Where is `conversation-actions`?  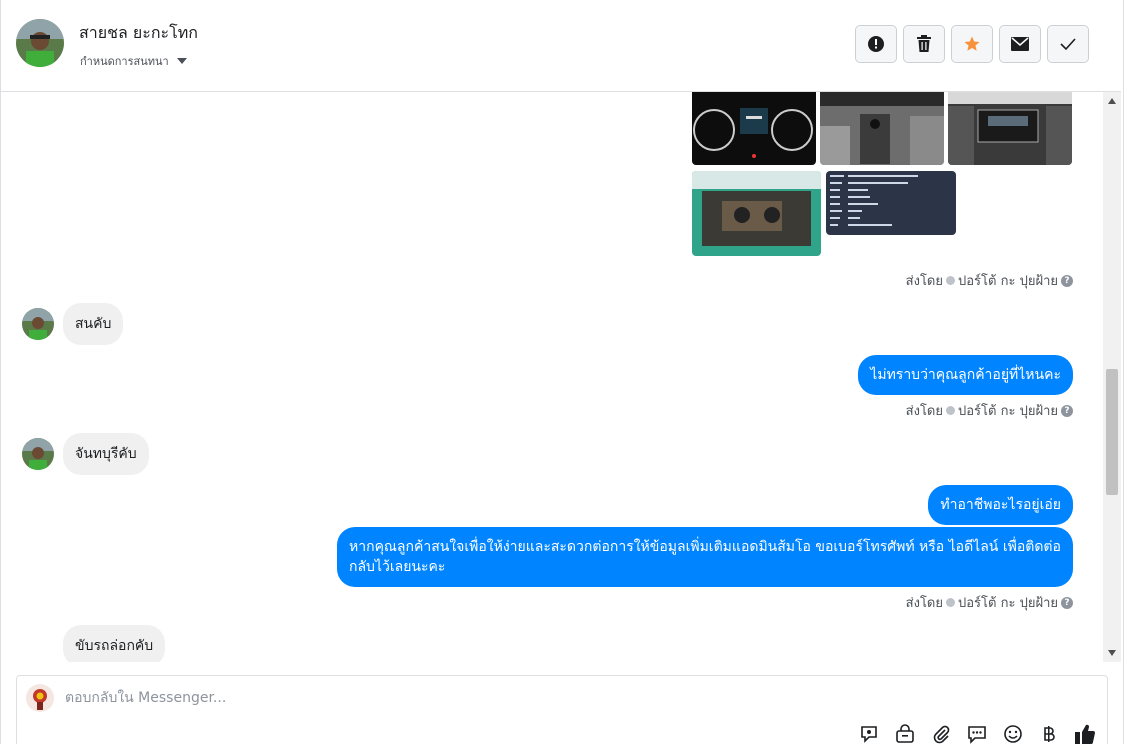 conversation-actions is located at coordinates (972, 44).